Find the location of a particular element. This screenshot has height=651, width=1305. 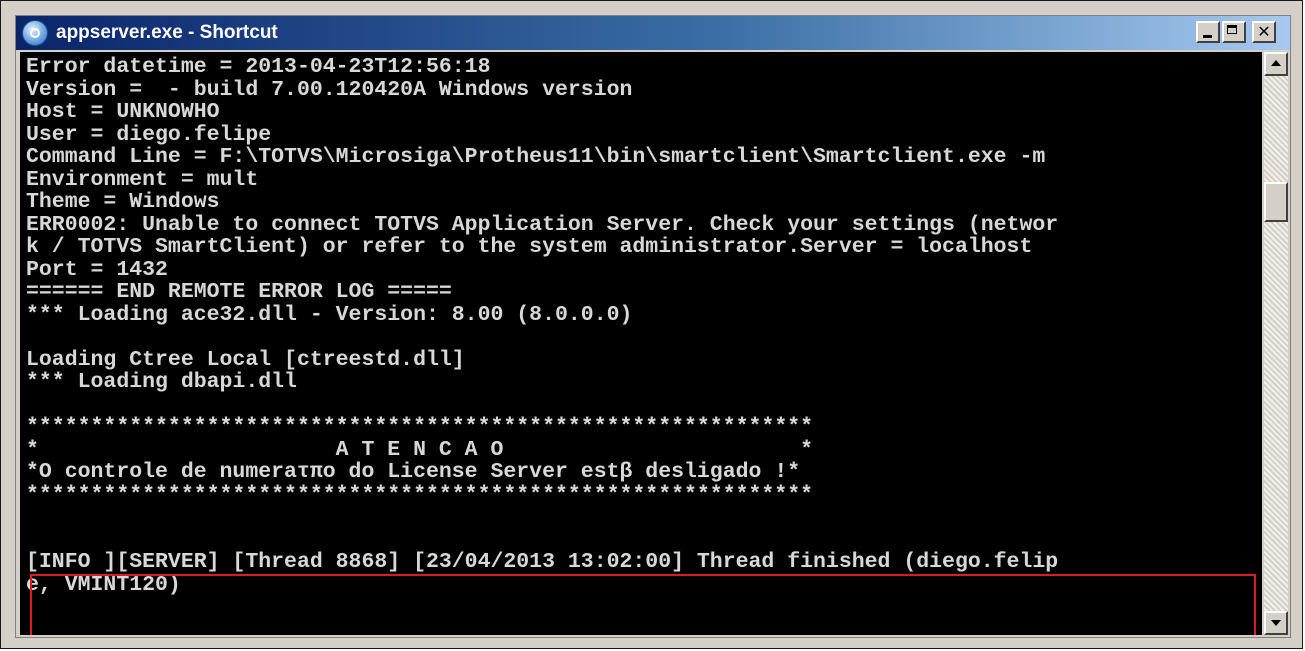

console-line: *** Loading dbapi.dll is located at coordinates (161, 382).